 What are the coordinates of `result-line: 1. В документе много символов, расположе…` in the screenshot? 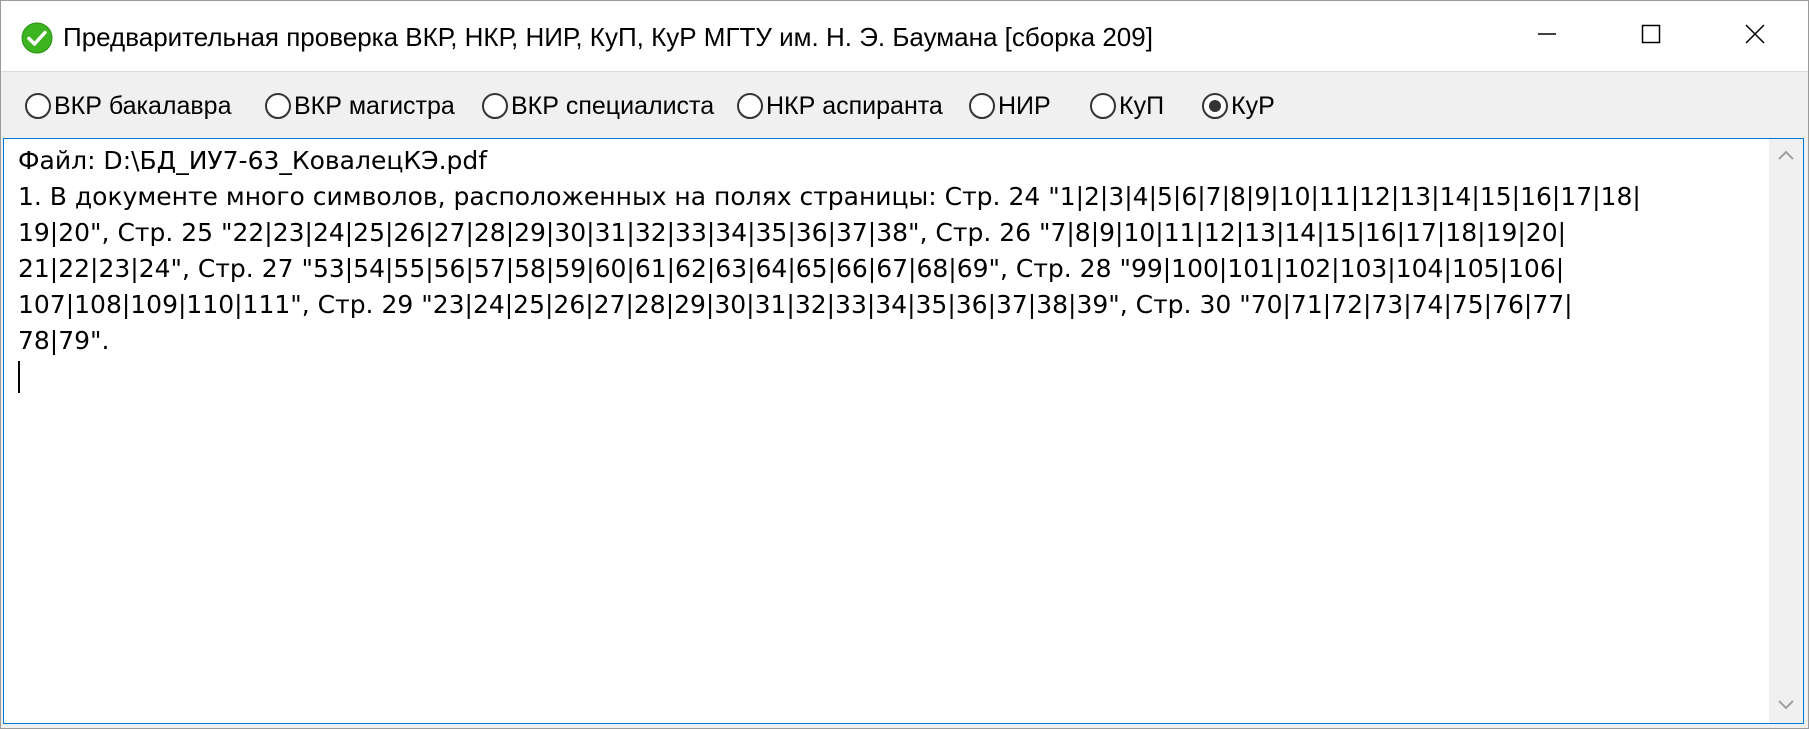 It's located at (829, 196).